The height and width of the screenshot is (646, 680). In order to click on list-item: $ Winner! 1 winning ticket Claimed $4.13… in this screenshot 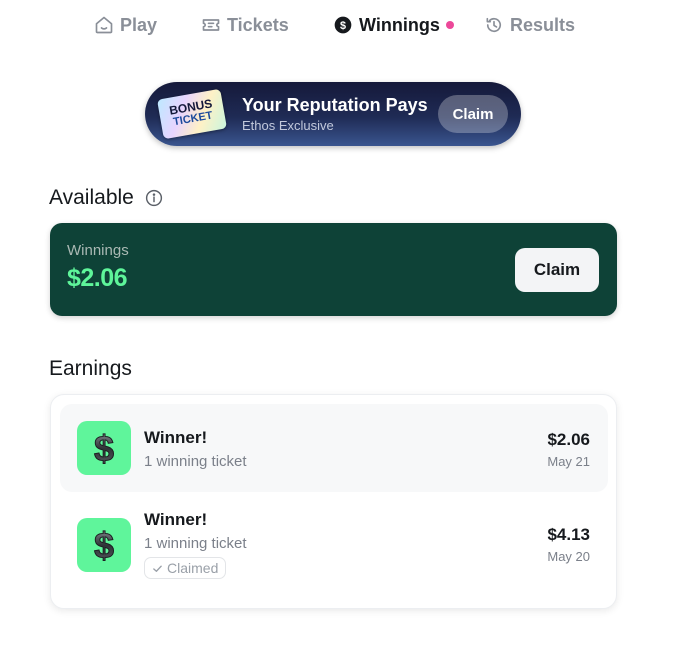, I will do `click(334, 545)`.